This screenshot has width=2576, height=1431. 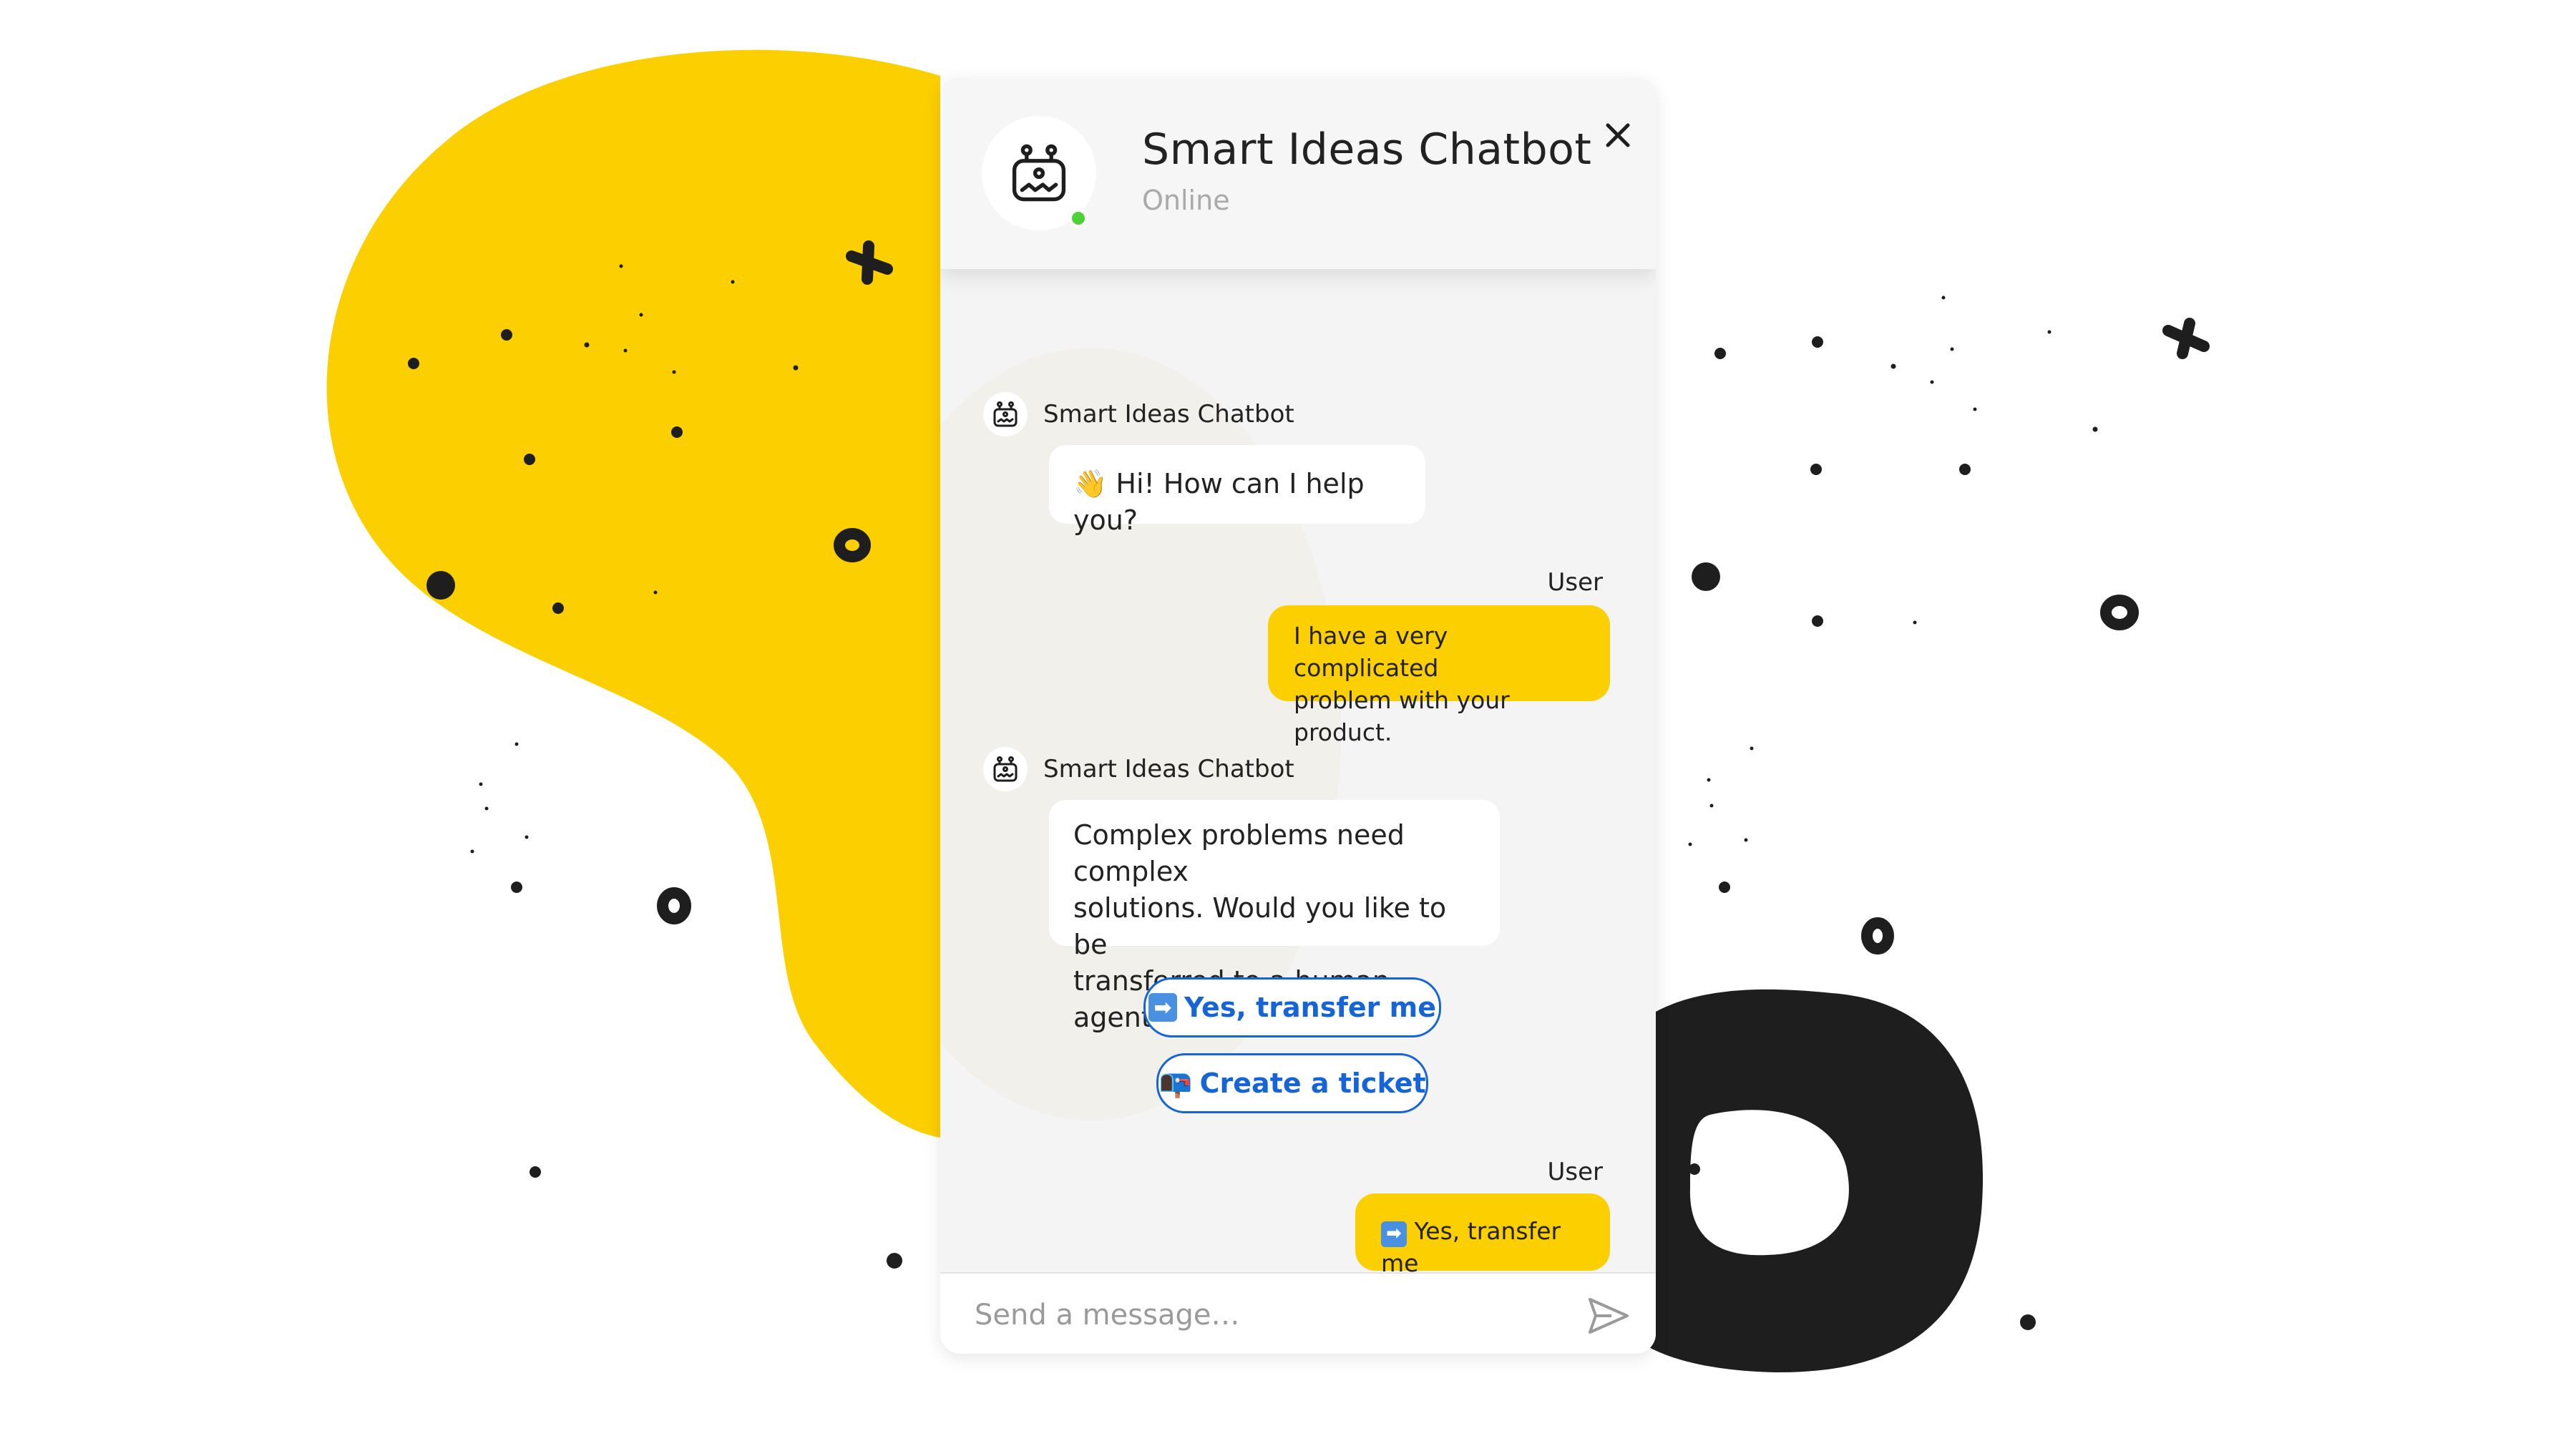 I want to click on message-text-line: Complex problems need complex, so click(x=1239, y=853).